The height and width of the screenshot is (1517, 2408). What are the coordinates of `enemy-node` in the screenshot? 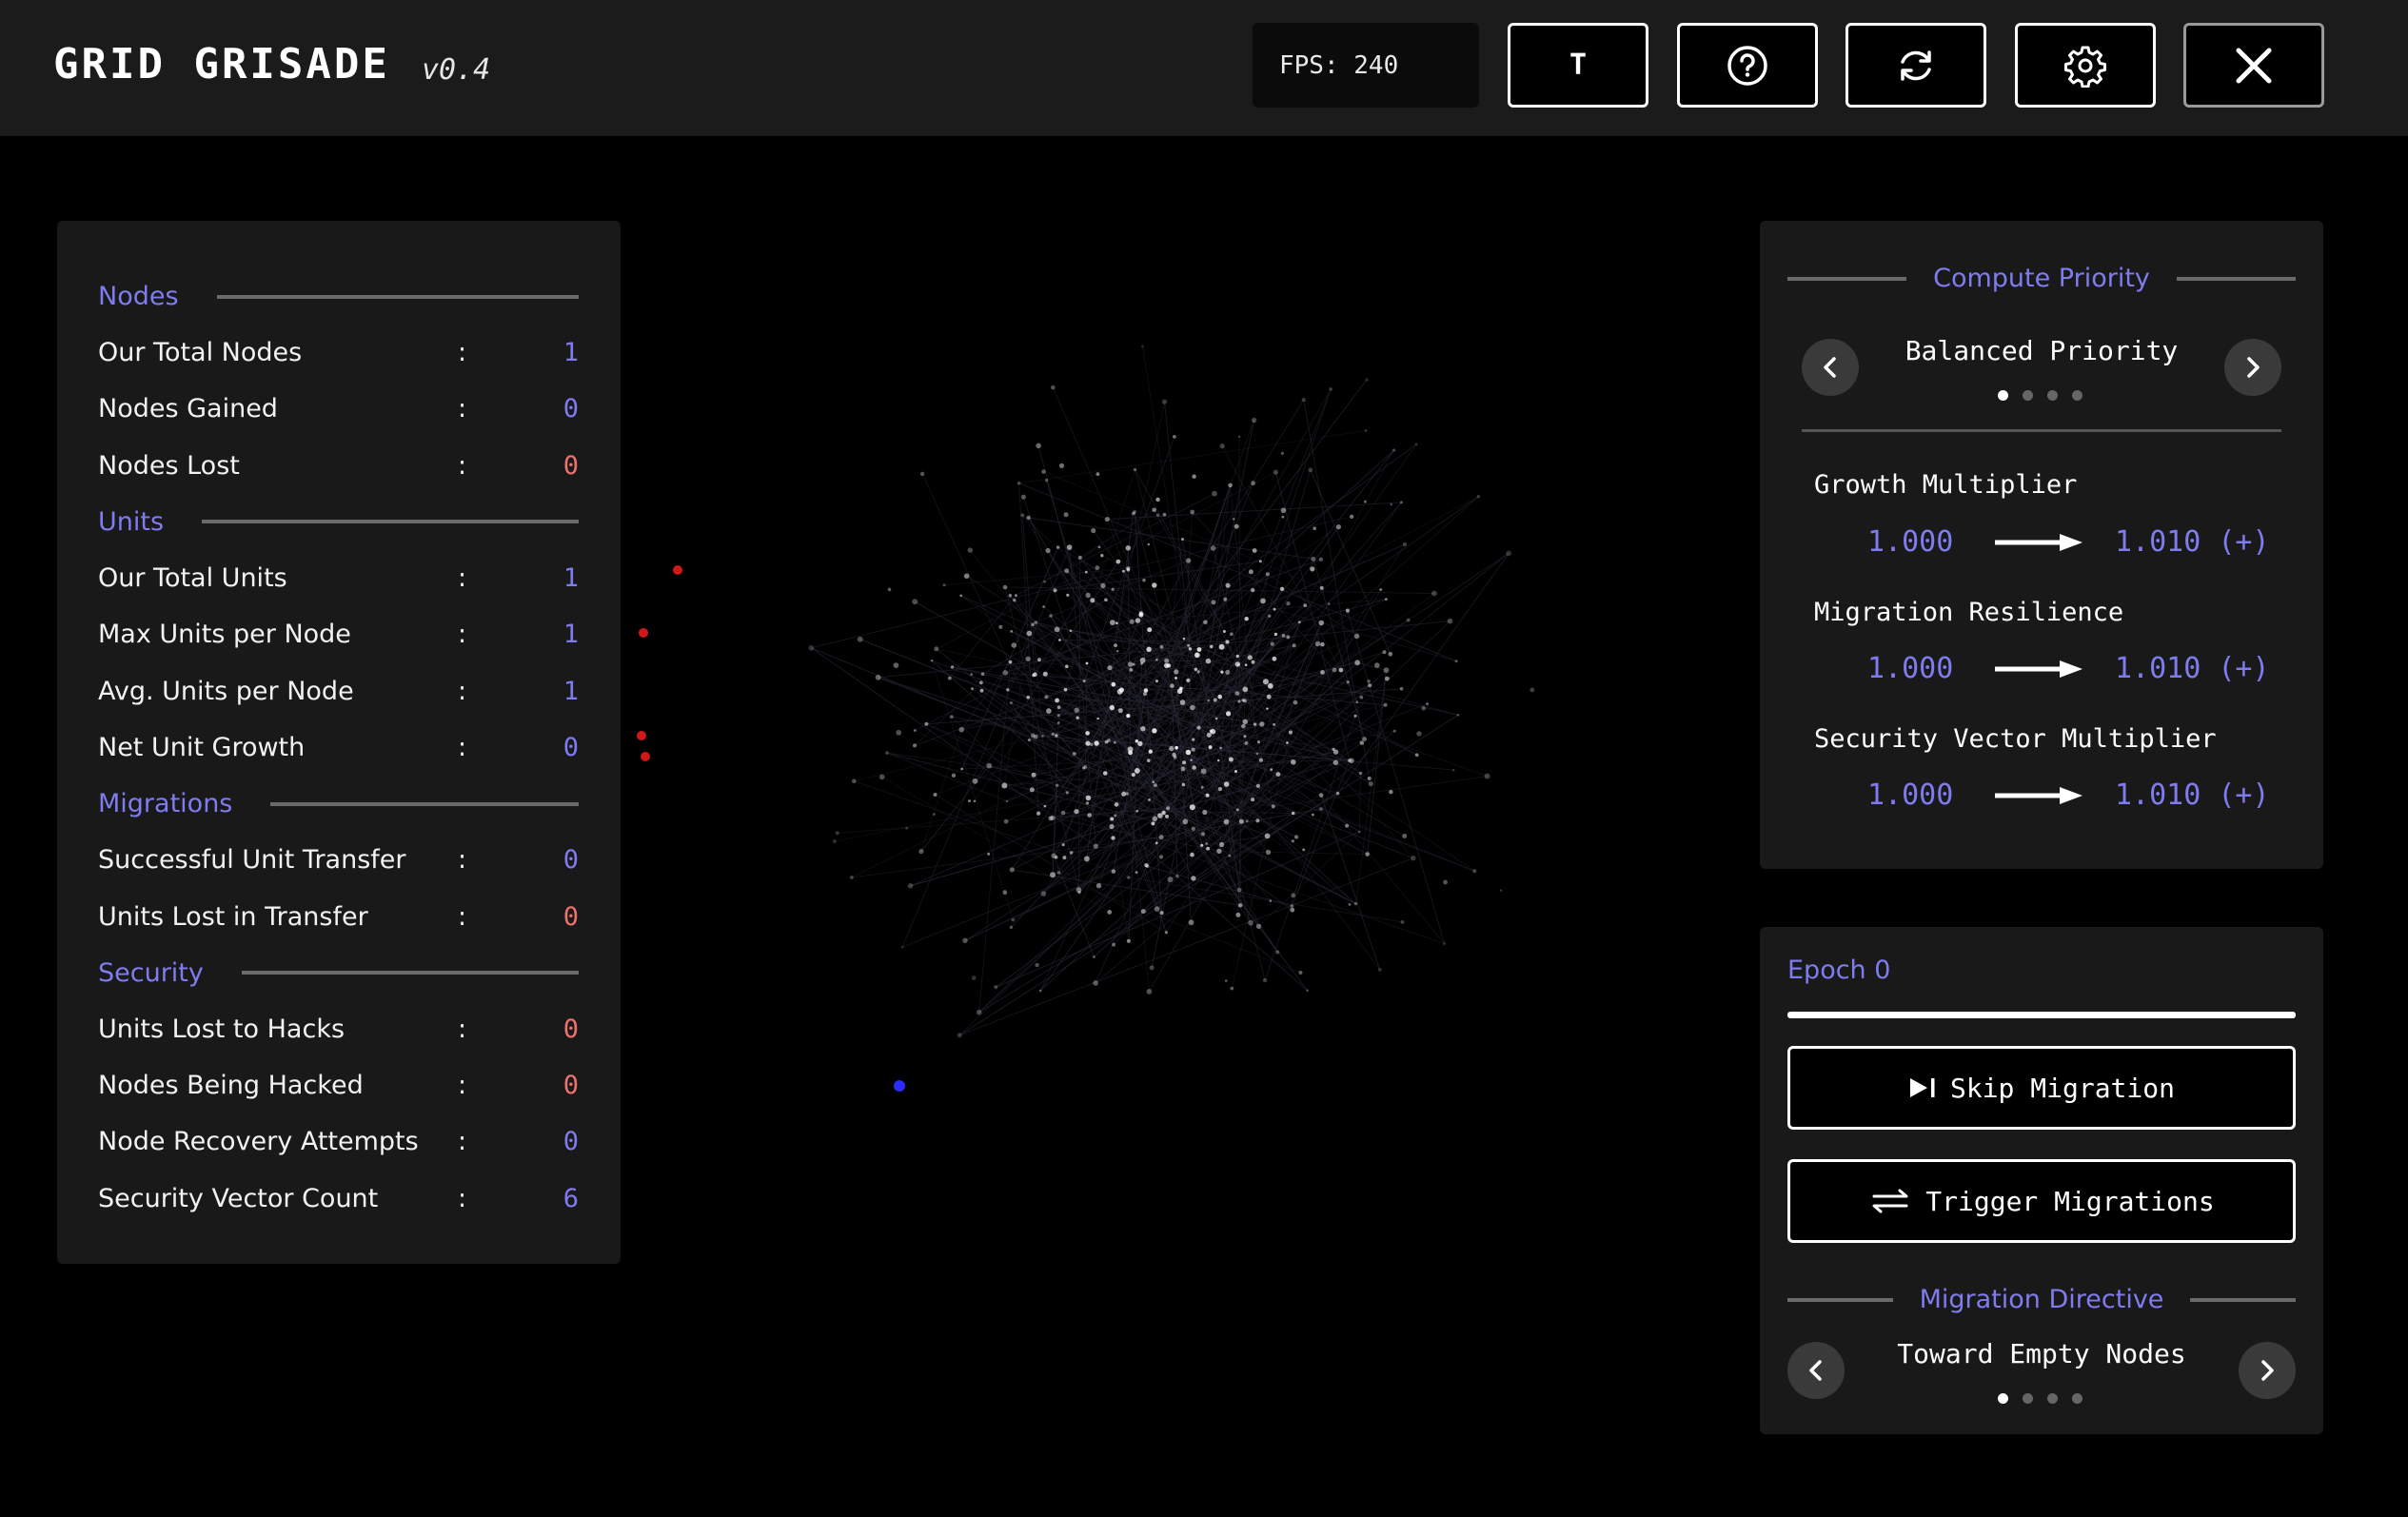 It's located at (677, 570).